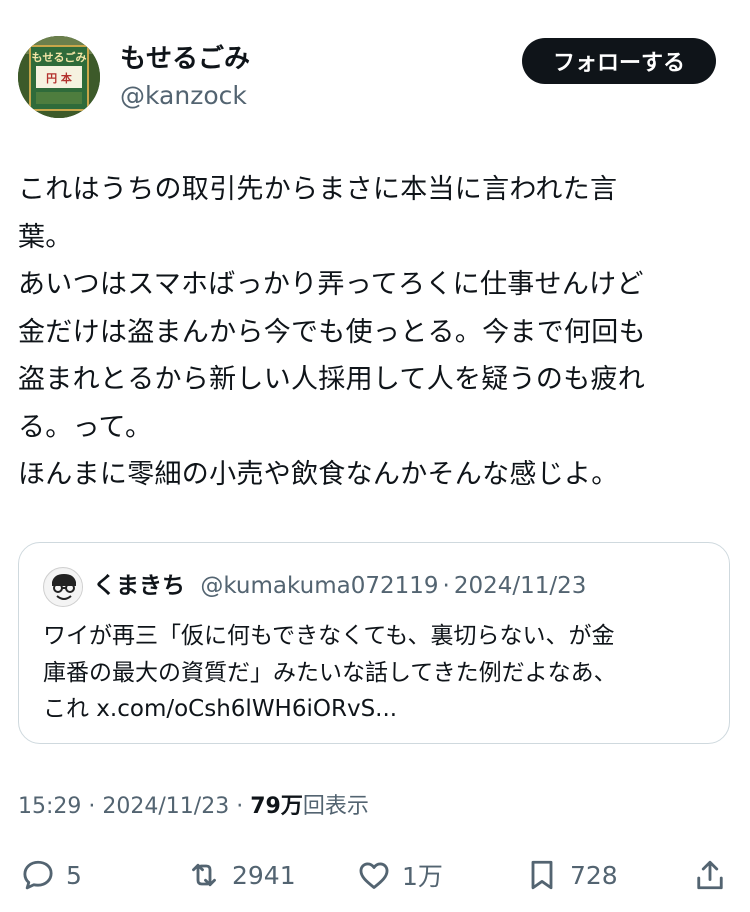 The image size is (750, 912). Describe the element at coordinates (330, 672) in the screenshot. I see `quoted-line: 庫番の最大の資質だ」みたいな話してきた例だよなあ、` at that location.